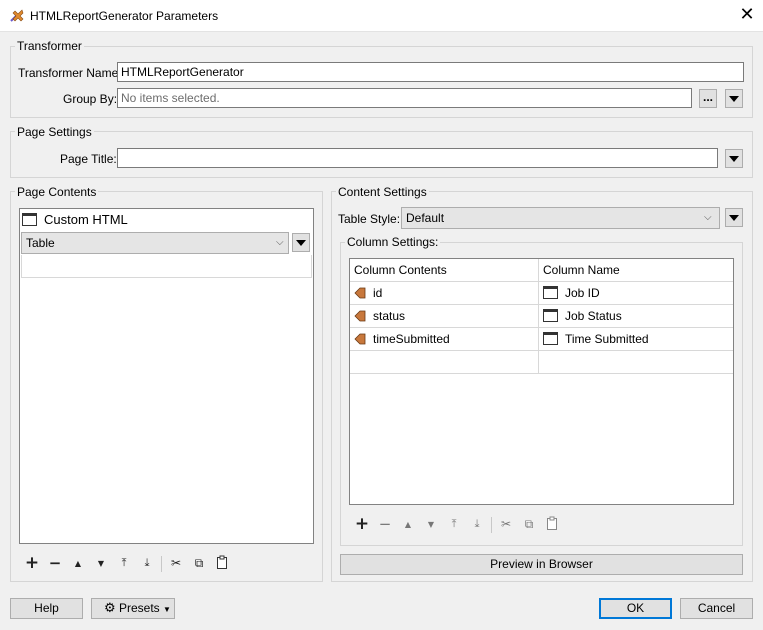 The width and height of the screenshot is (763, 630). What do you see at coordinates (57, 192) in the screenshot?
I see `page-contents-legend: Page Contents` at bounding box center [57, 192].